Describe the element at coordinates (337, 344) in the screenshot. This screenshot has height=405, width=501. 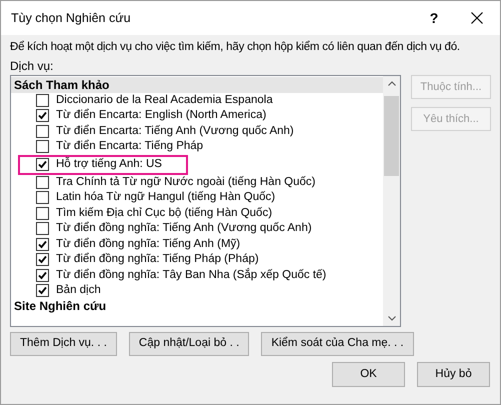
I see `dialog-button: Kiểm soát của Cha mẹ. . .` at that location.